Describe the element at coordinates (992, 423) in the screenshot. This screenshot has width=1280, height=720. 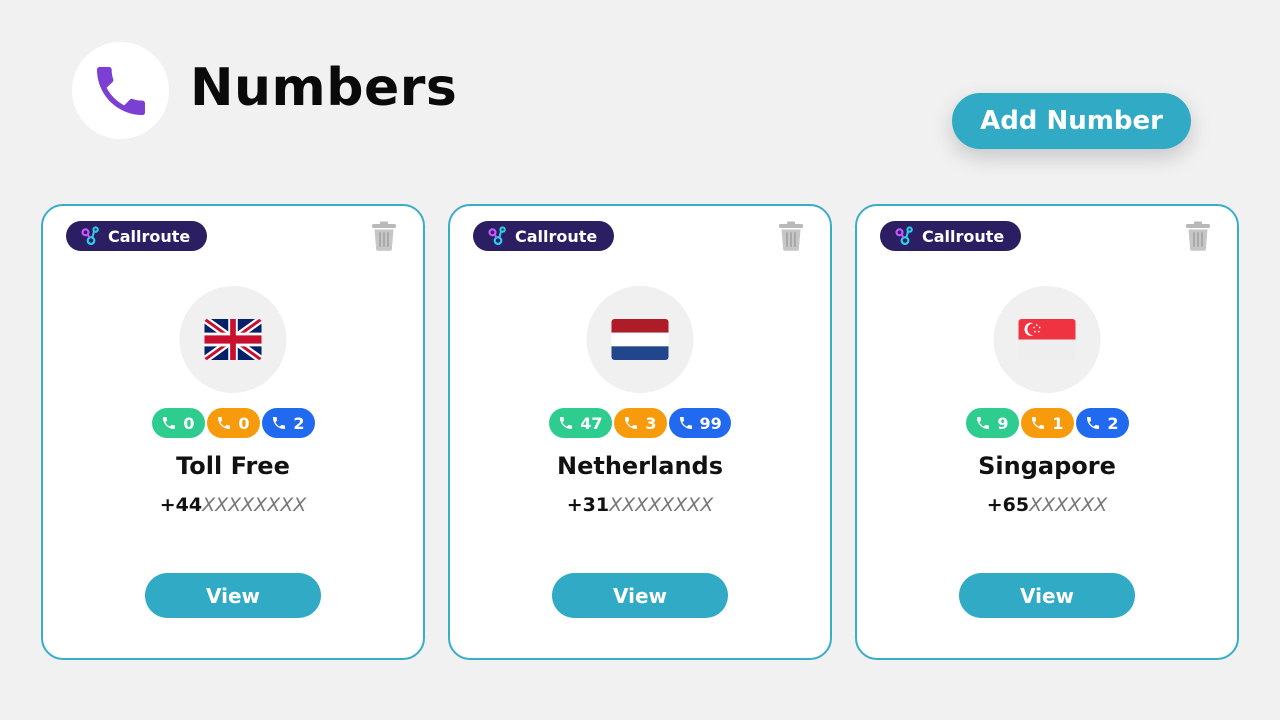
I see `active-calls-pill: 9` at that location.